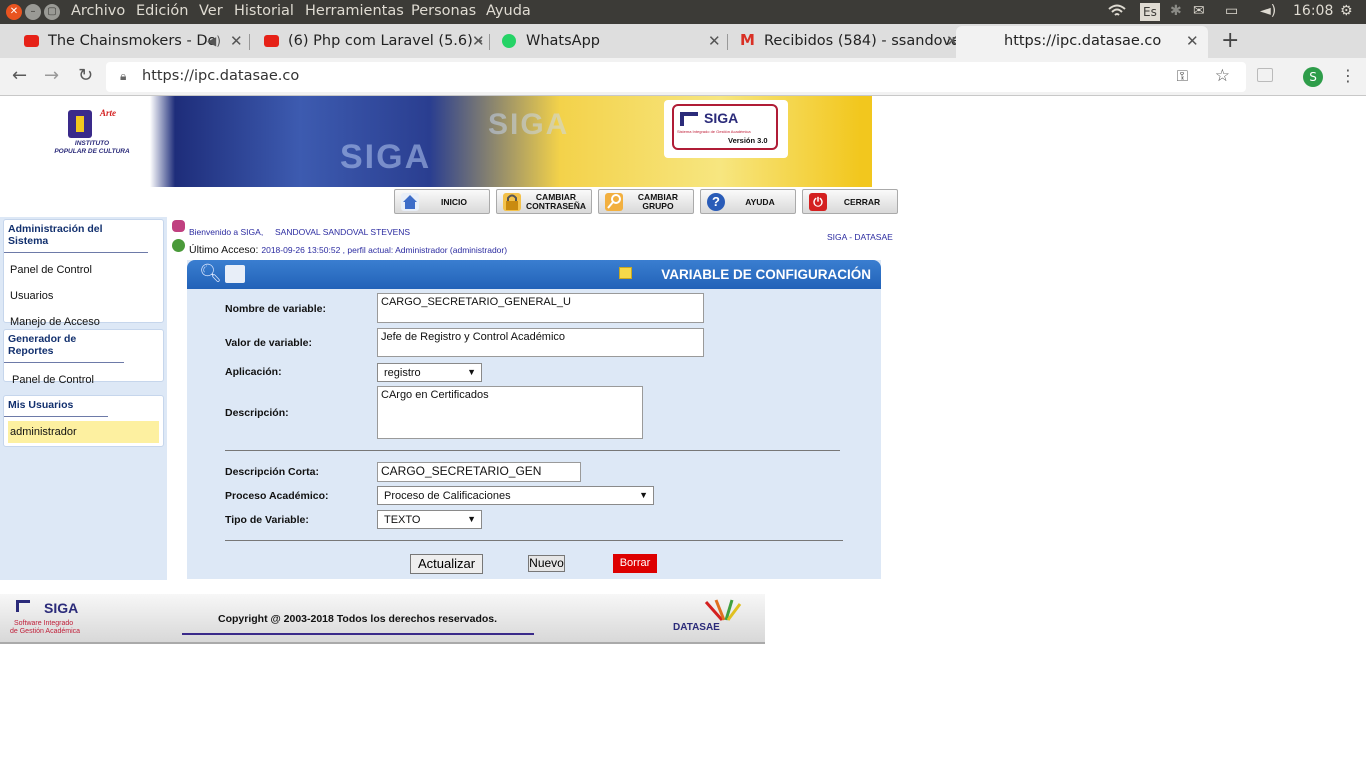 The height and width of the screenshot is (768, 1366). What do you see at coordinates (540, 308) in the screenshot?
I see `nombre-variable-field: CARGO_SECRETARIO_GENERAL_U` at bounding box center [540, 308].